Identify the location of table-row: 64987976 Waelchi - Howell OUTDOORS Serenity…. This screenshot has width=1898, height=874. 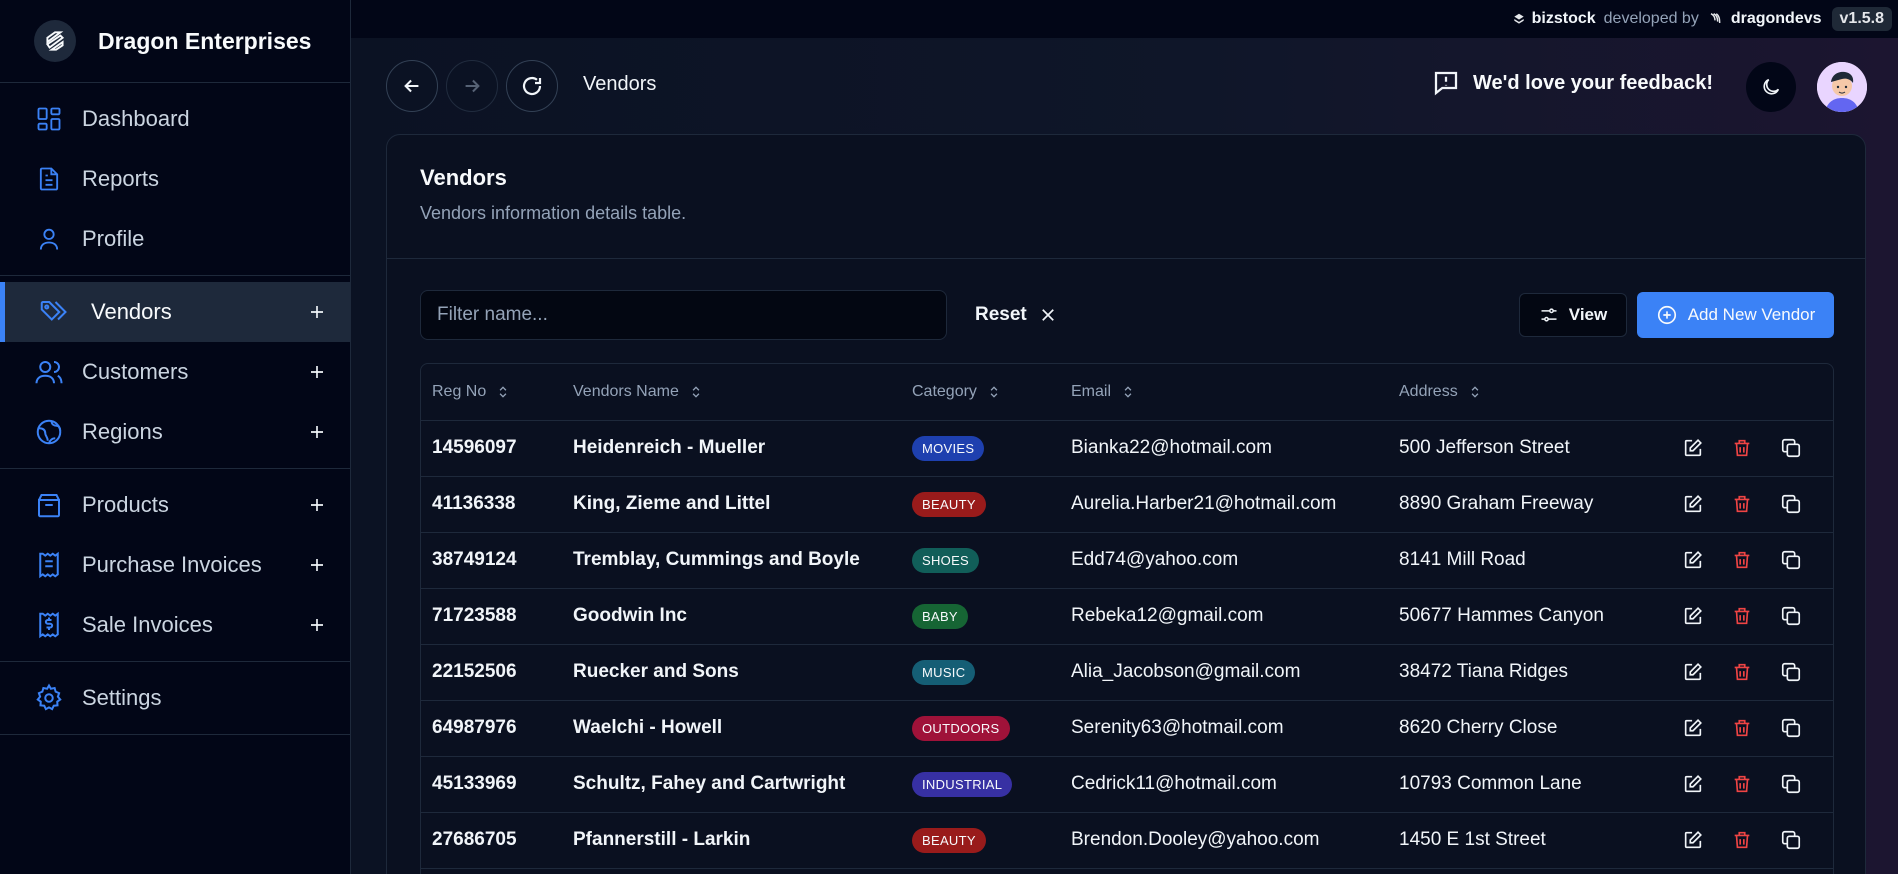
(1127, 728).